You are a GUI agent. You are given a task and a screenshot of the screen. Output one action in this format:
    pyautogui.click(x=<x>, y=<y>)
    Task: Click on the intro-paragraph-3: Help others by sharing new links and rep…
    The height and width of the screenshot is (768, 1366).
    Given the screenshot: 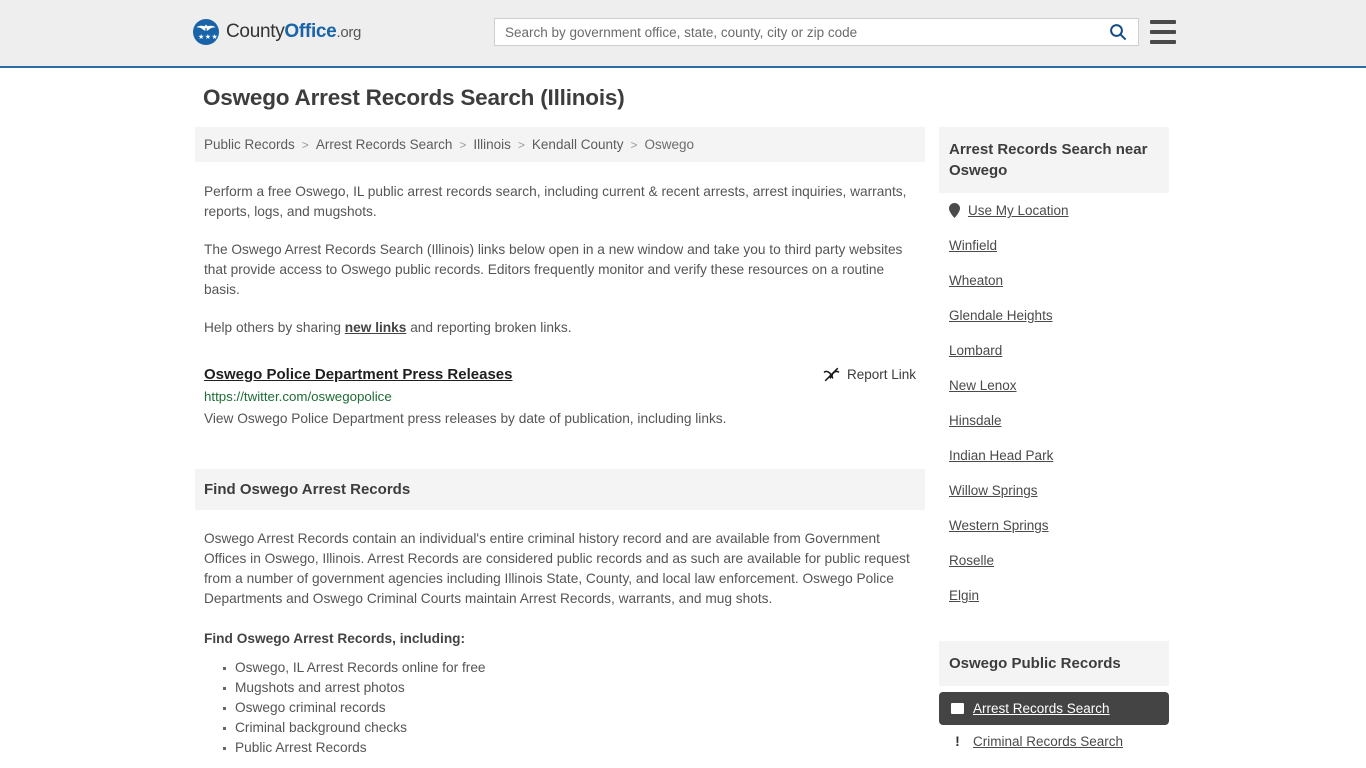 What is the action you would take?
    pyautogui.click(x=560, y=328)
    